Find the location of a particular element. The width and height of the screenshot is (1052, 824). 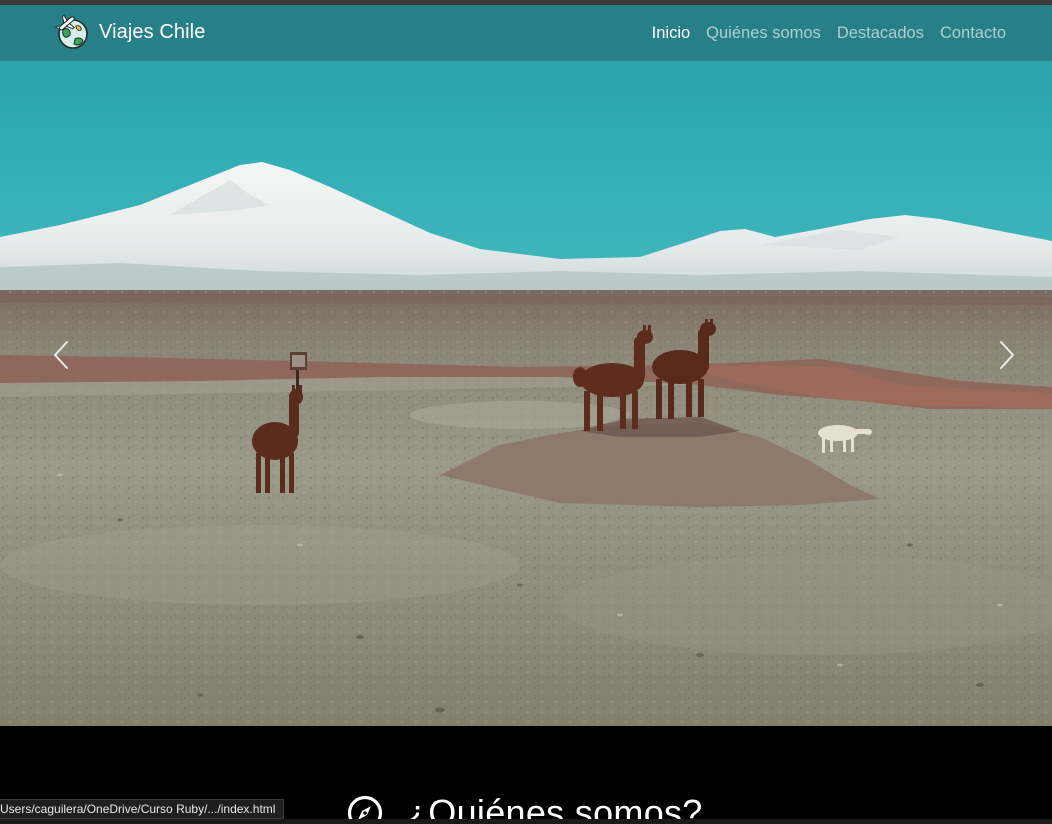

brand-name: Viajes Chile is located at coordinates (152, 31).